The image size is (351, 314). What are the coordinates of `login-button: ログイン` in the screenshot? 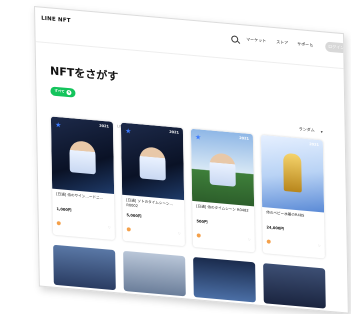 It's located at (336, 47).